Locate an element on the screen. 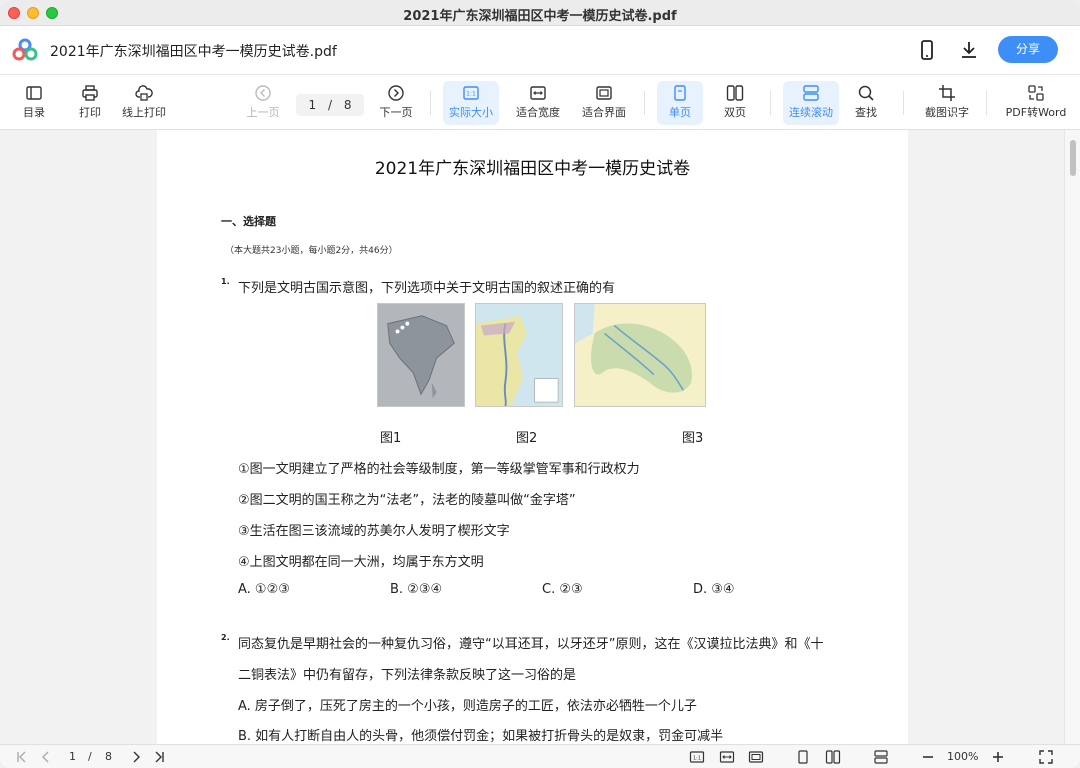 The image size is (1080, 768). title-bar: 2021年广东深圳福田区中考一模历史试卷.pdf is located at coordinates (540, 13).